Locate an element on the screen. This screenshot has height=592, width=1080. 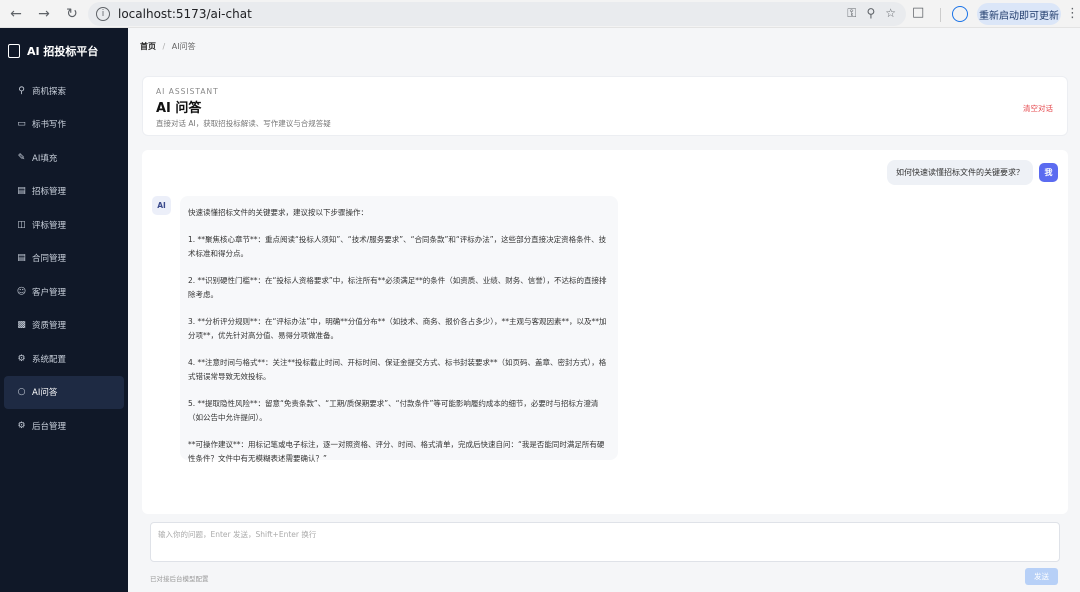
sidebar-item-label: 系统配置 is located at coordinates (49, 359).